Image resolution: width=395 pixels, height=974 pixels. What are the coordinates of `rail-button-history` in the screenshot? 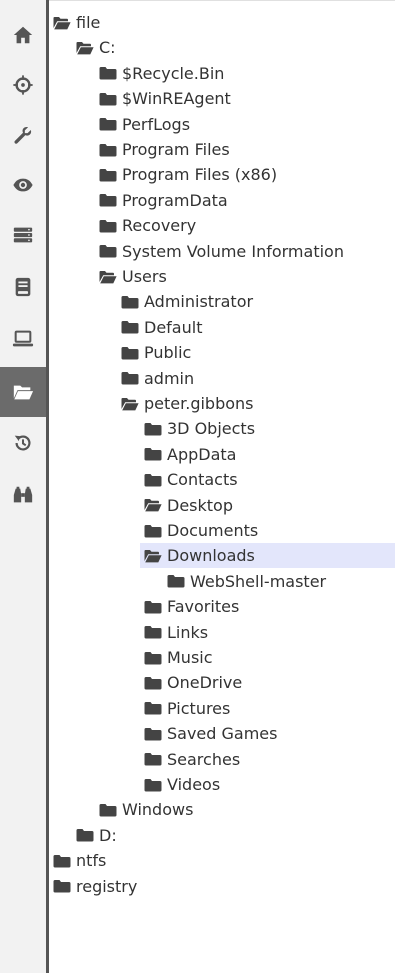 It's located at (23, 443).